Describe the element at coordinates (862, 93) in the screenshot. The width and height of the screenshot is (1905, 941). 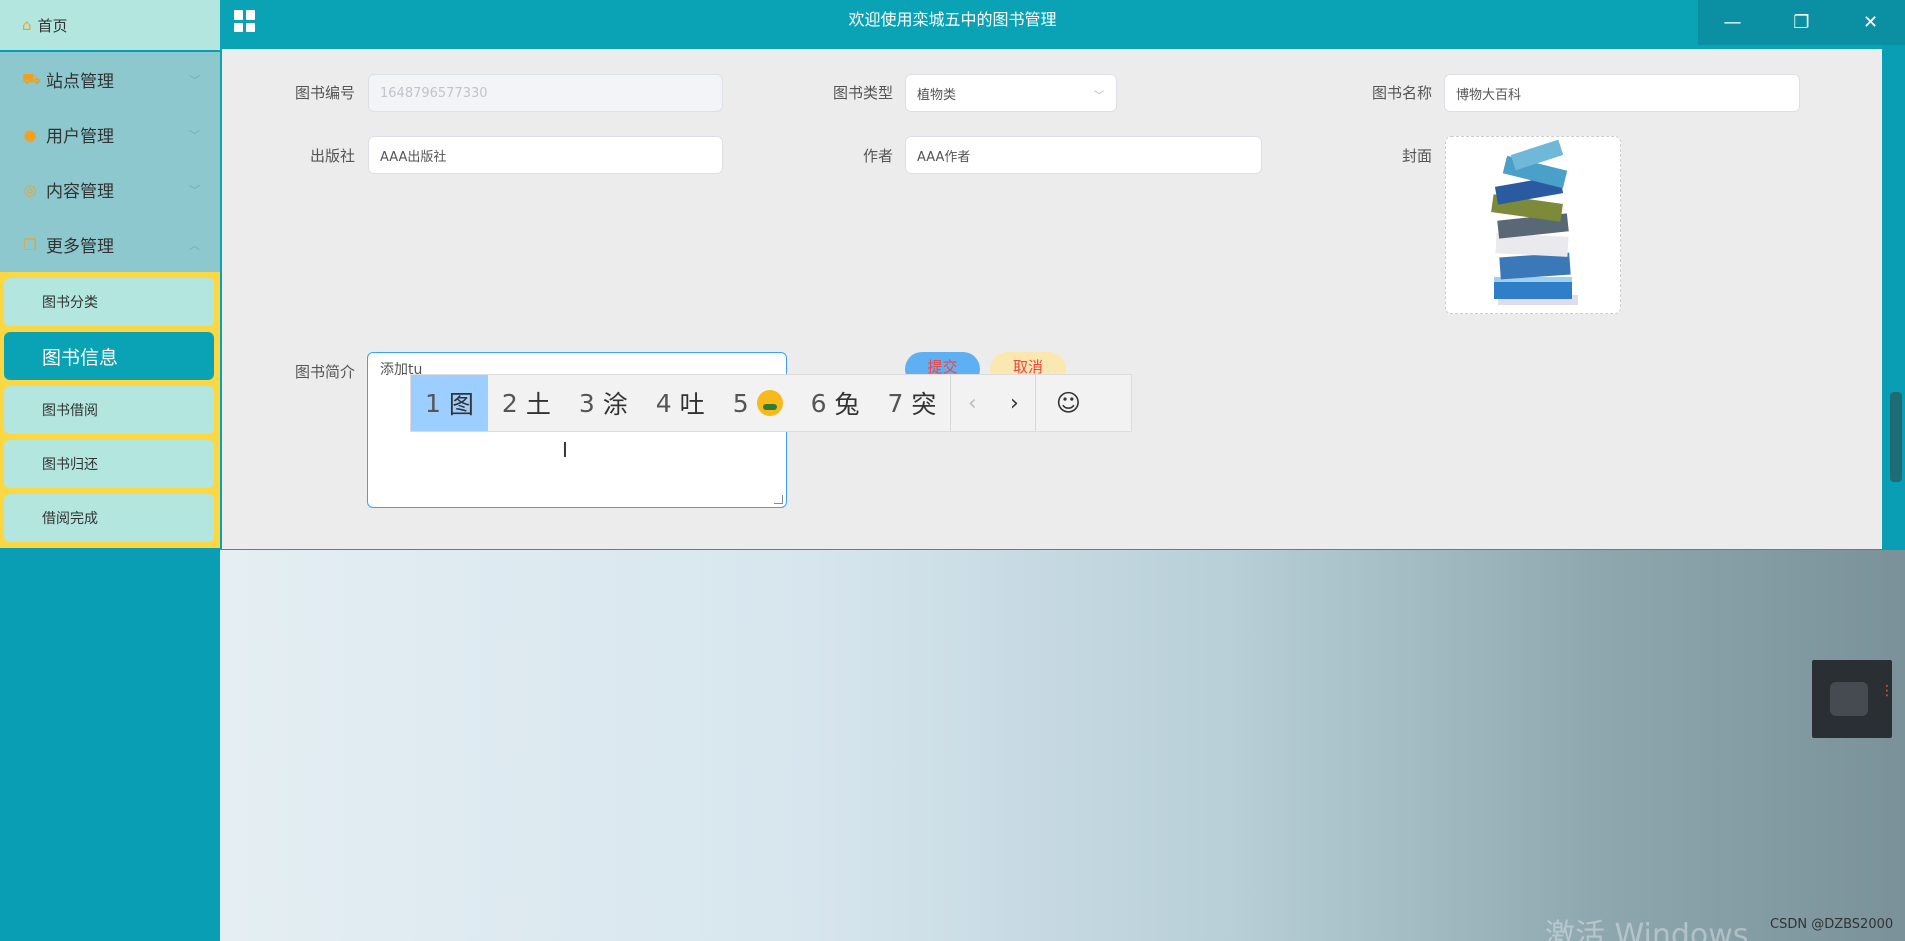
I see `book-type-label: 图书类型` at that location.